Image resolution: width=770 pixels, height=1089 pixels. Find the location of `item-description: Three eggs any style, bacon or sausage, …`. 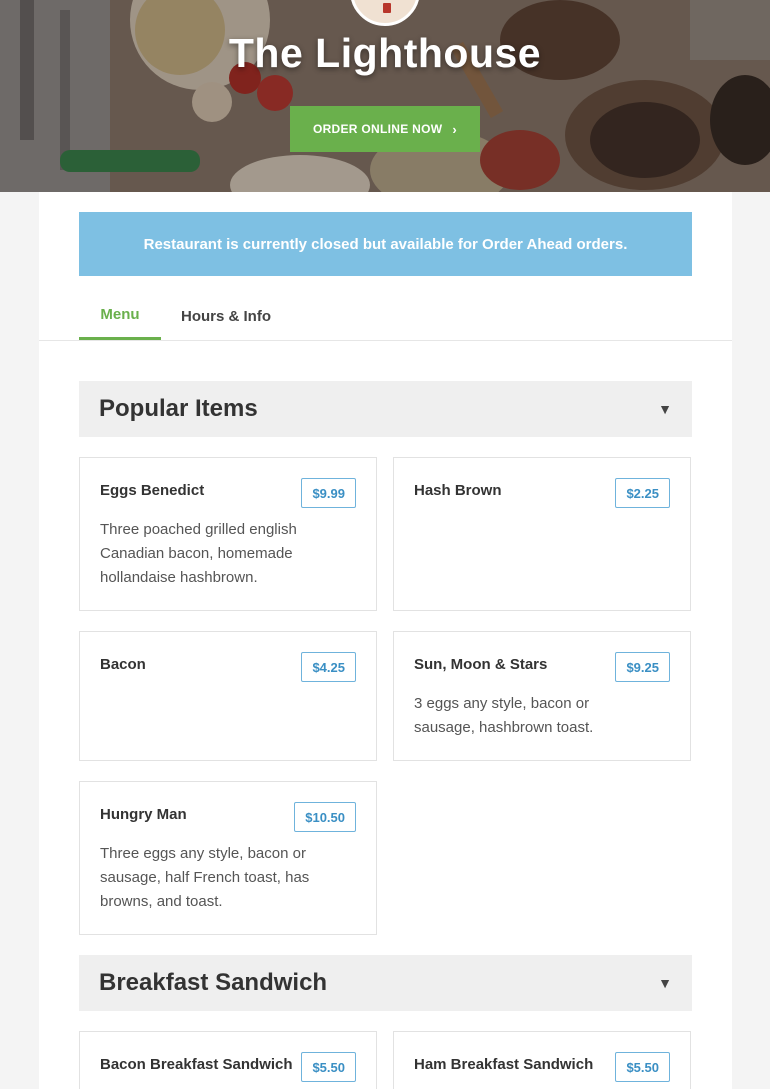

item-description: Three eggs any style, bacon or sausage, … is located at coordinates (205, 877).